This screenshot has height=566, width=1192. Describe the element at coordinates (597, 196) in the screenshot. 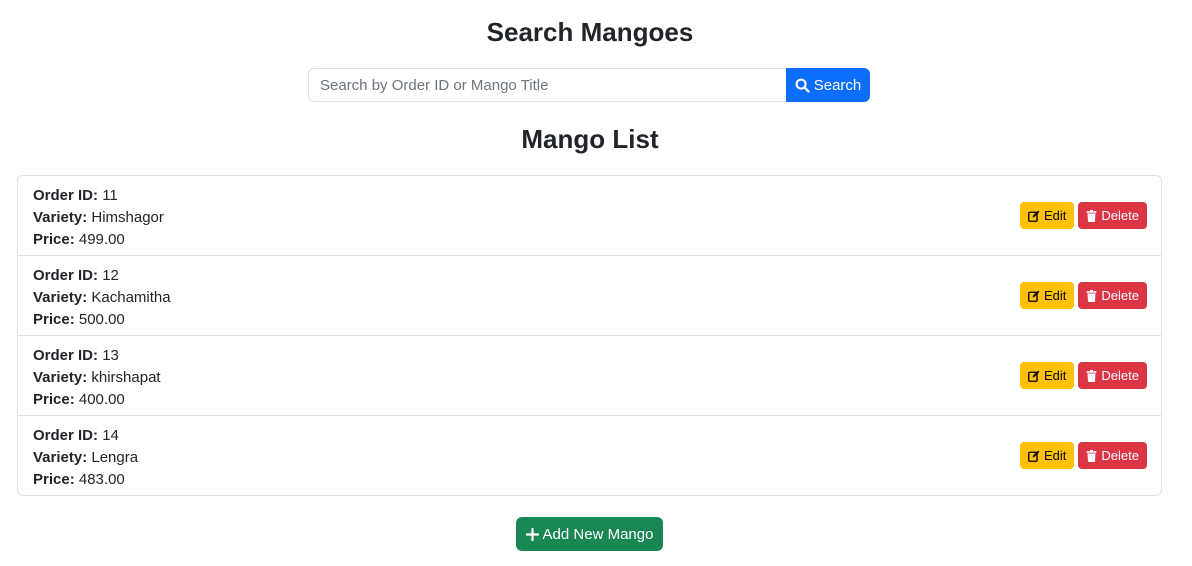

I see `order-id-row: Order ID: 11` at that location.